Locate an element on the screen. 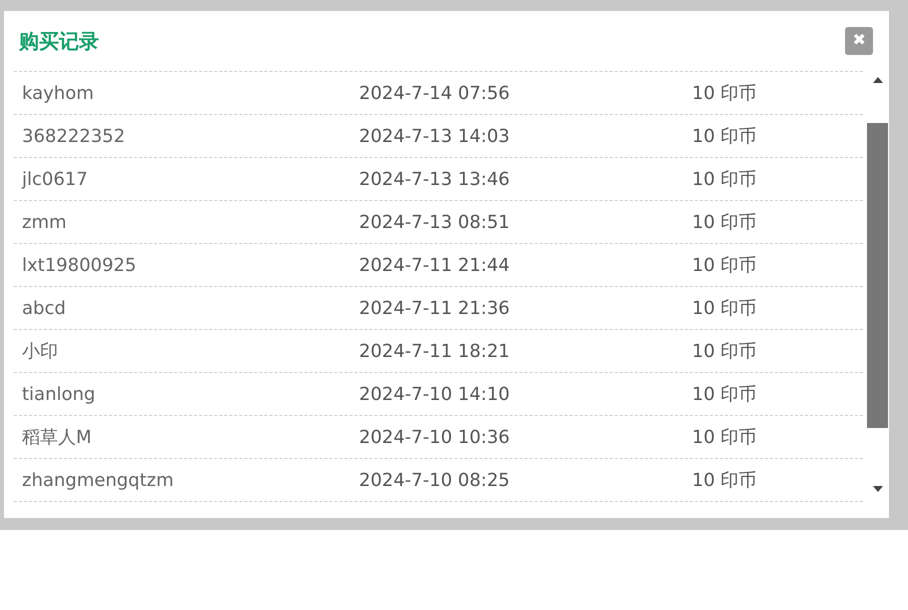 The width and height of the screenshot is (908, 610). close-button: ✖ is located at coordinates (859, 41).